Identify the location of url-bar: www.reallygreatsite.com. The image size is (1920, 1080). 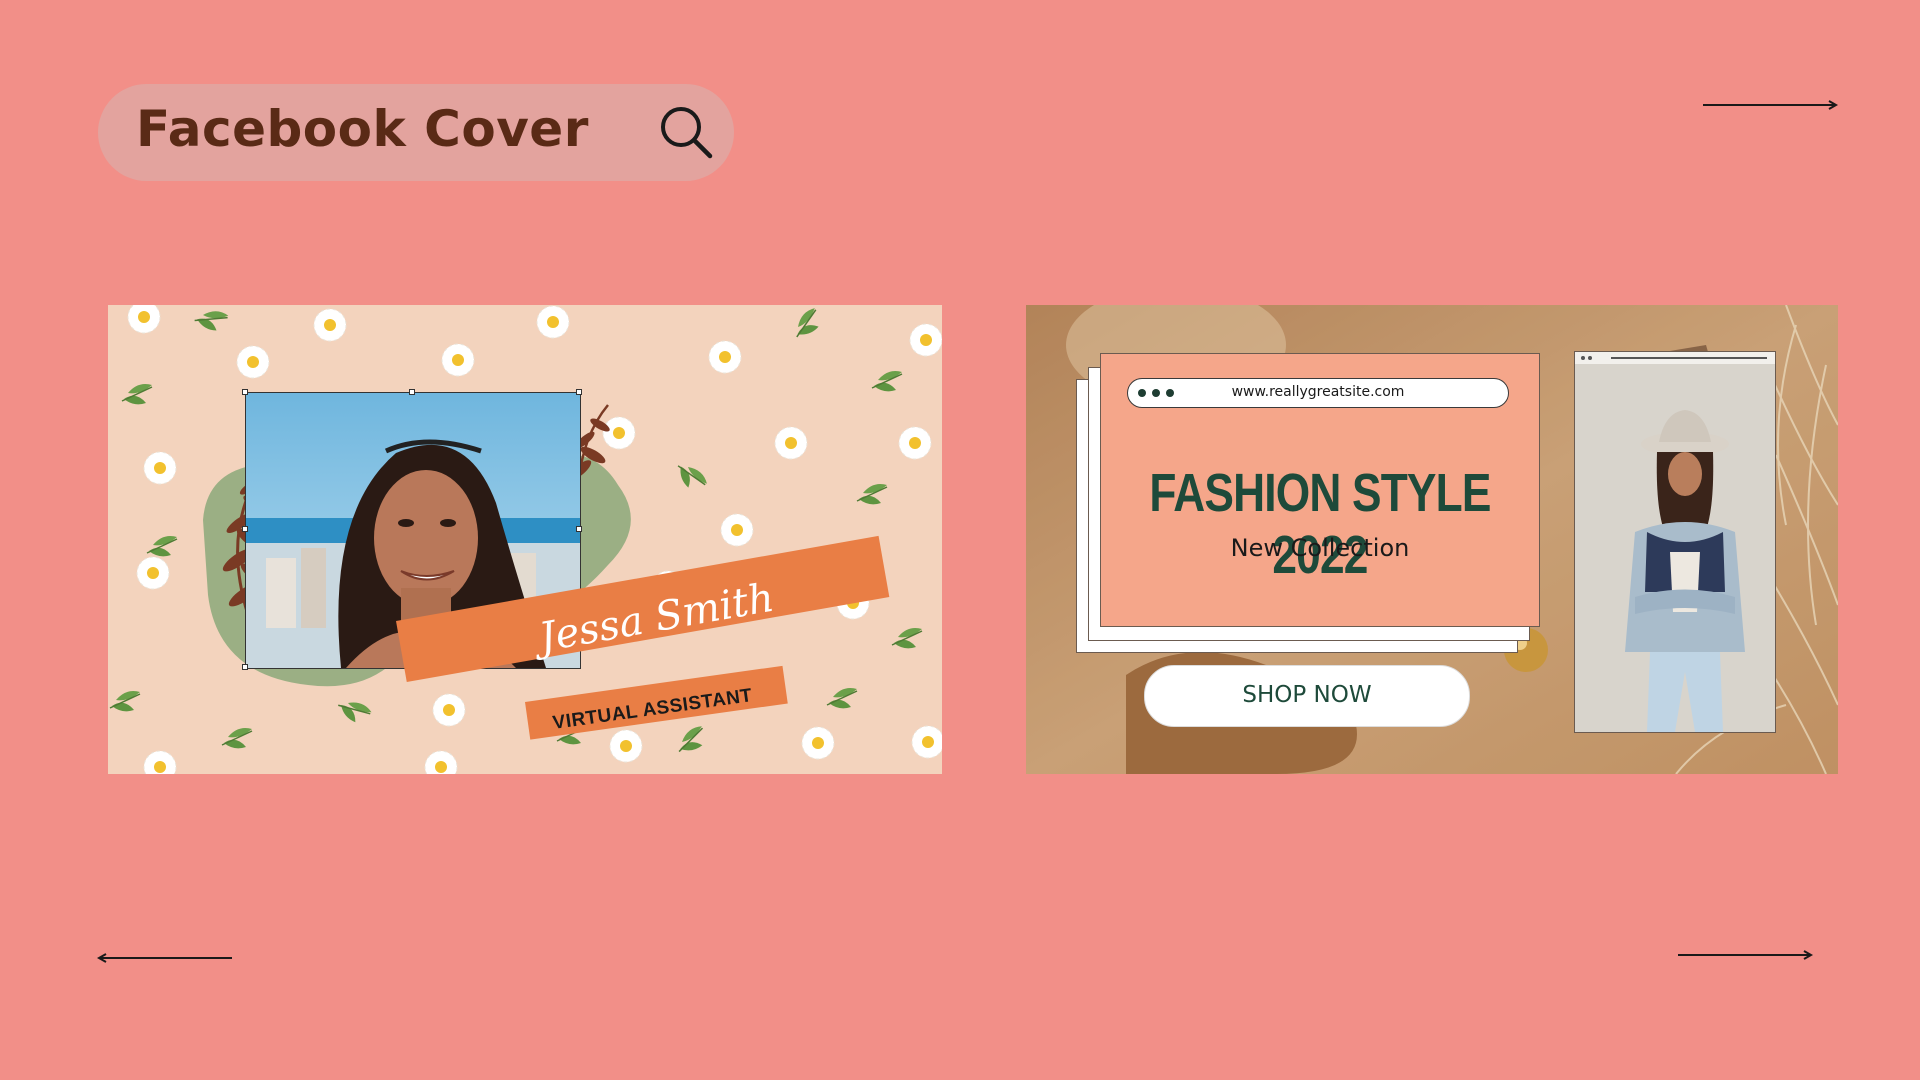
(1318, 393).